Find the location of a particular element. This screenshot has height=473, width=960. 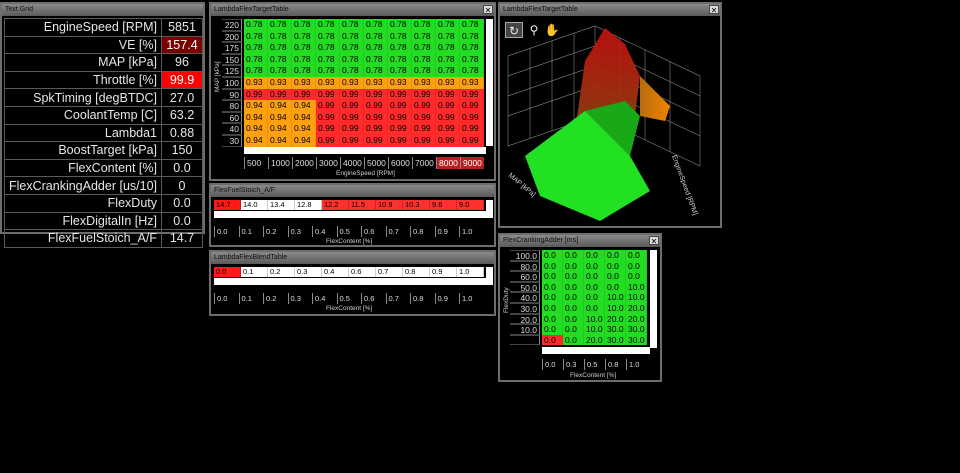

strip-cell: 10.9 is located at coordinates (389, 205).